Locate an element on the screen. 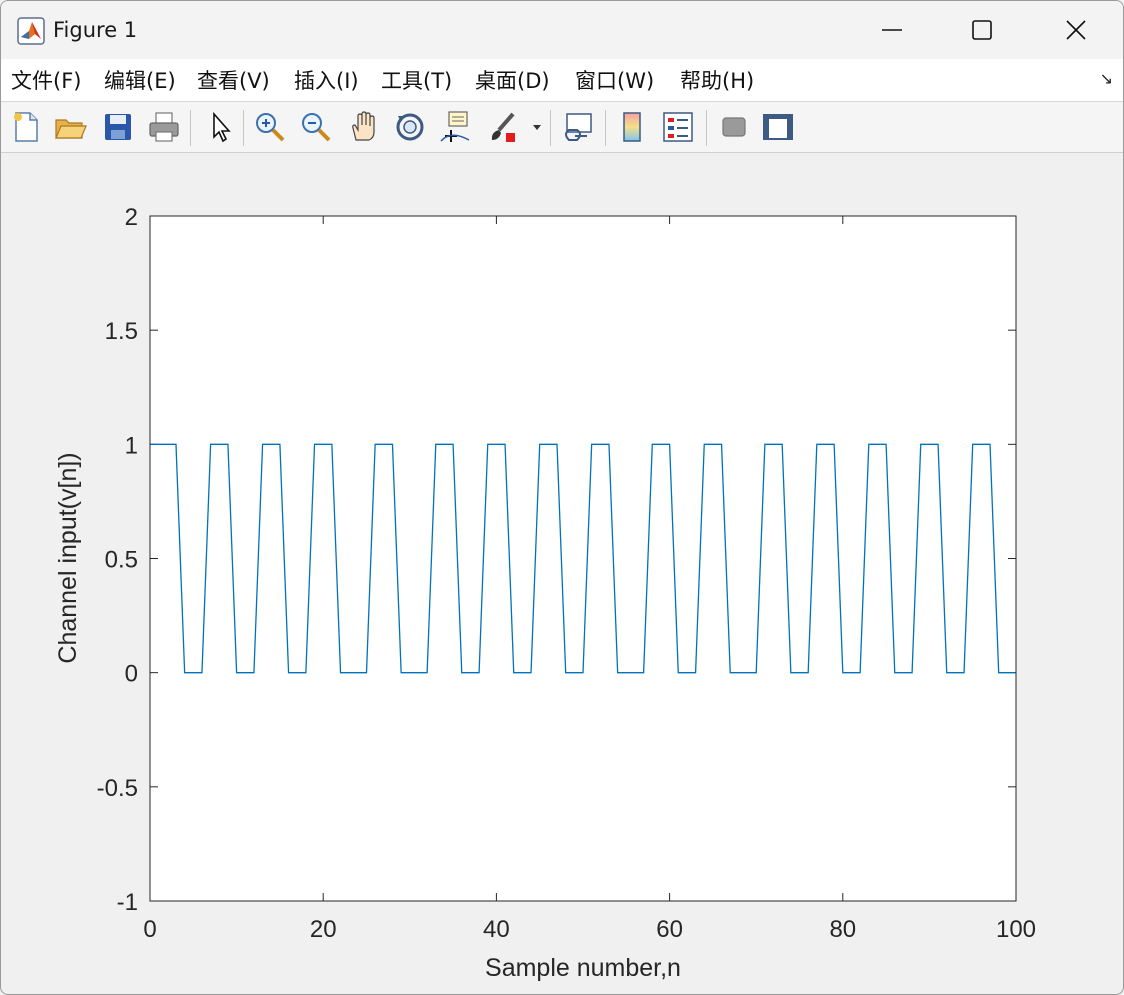  minimize-icon is located at coordinates (892, 30).